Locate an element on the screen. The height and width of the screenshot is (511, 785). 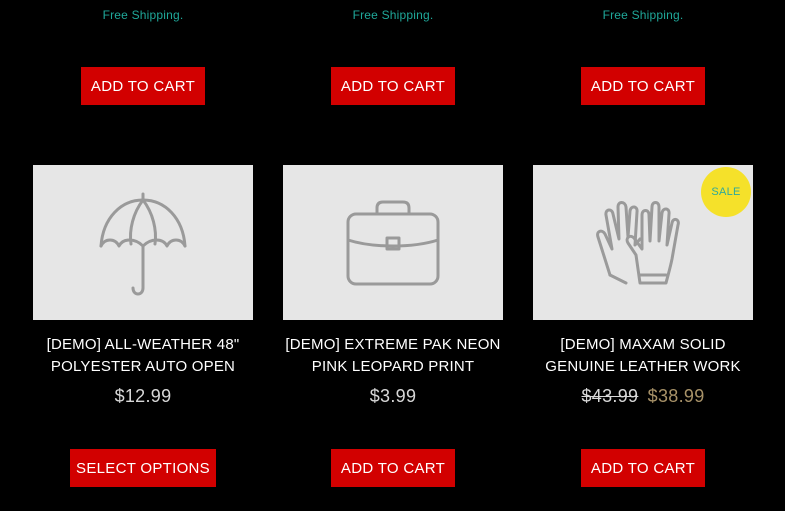
original-price: $43.99 is located at coordinates (610, 396).